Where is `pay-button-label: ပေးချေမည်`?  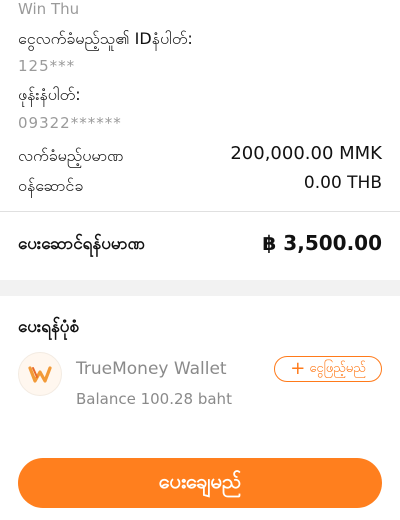 pay-button-label: ပေးချေမည် is located at coordinates (200, 481).